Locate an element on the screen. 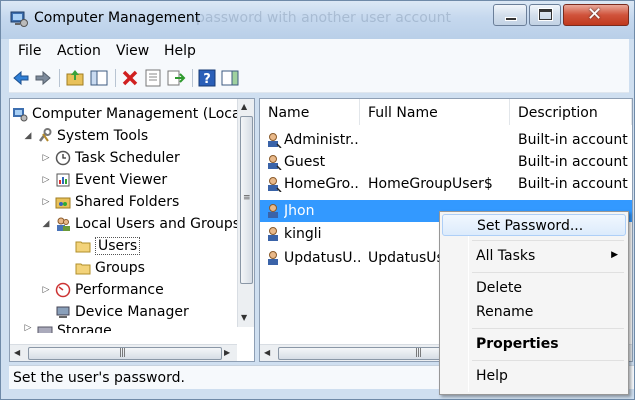 The height and width of the screenshot is (400, 635). background-ghost-text: password with another user account is located at coordinates (324, 18).